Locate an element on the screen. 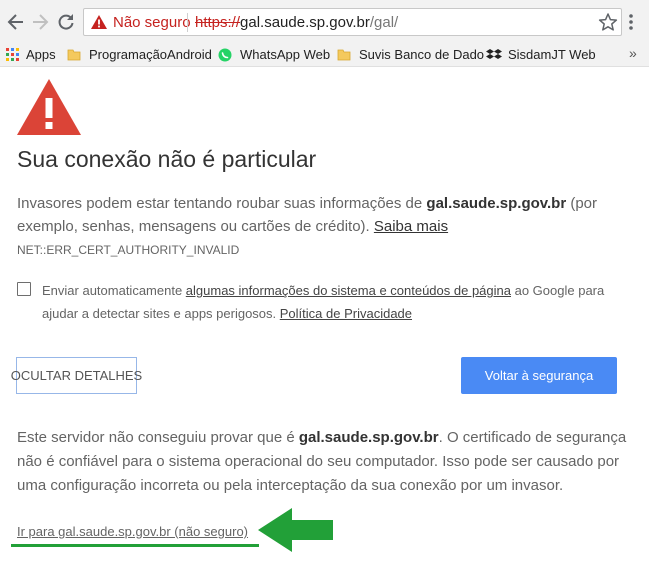  back-button is located at coordinates (16, 22).